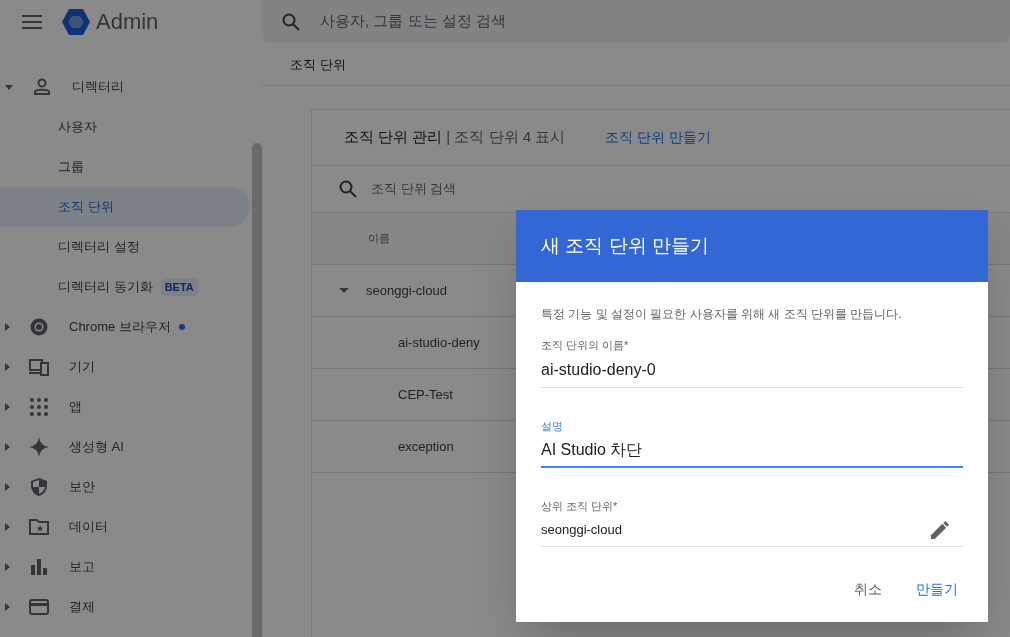  I want to click on grid-icon, so click(39, 407).